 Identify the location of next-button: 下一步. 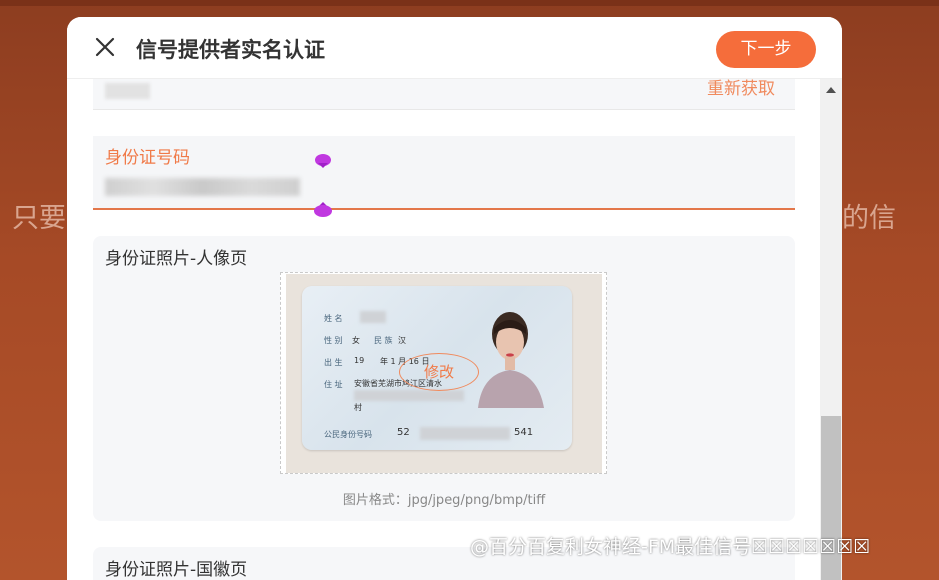
(766, 49).